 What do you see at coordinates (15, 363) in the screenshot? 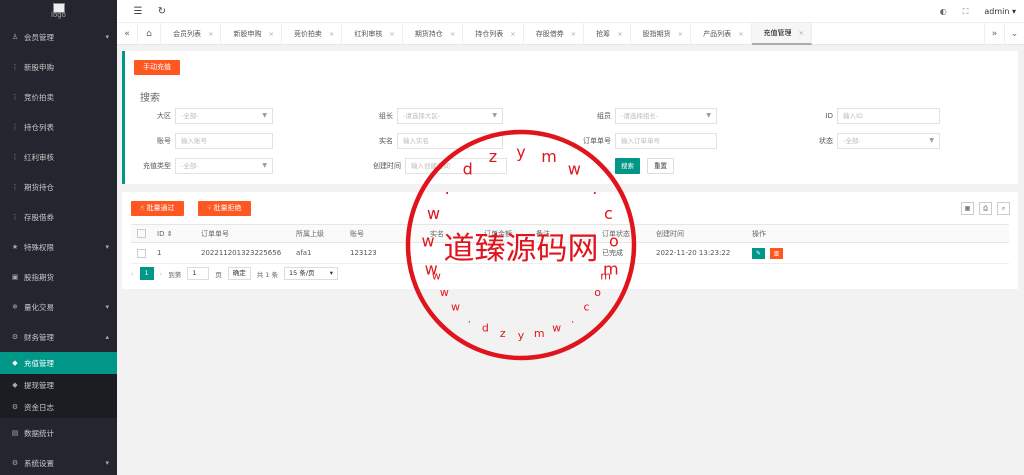
I see `diamond-icon: ◆` at bounding box center [15, 363].